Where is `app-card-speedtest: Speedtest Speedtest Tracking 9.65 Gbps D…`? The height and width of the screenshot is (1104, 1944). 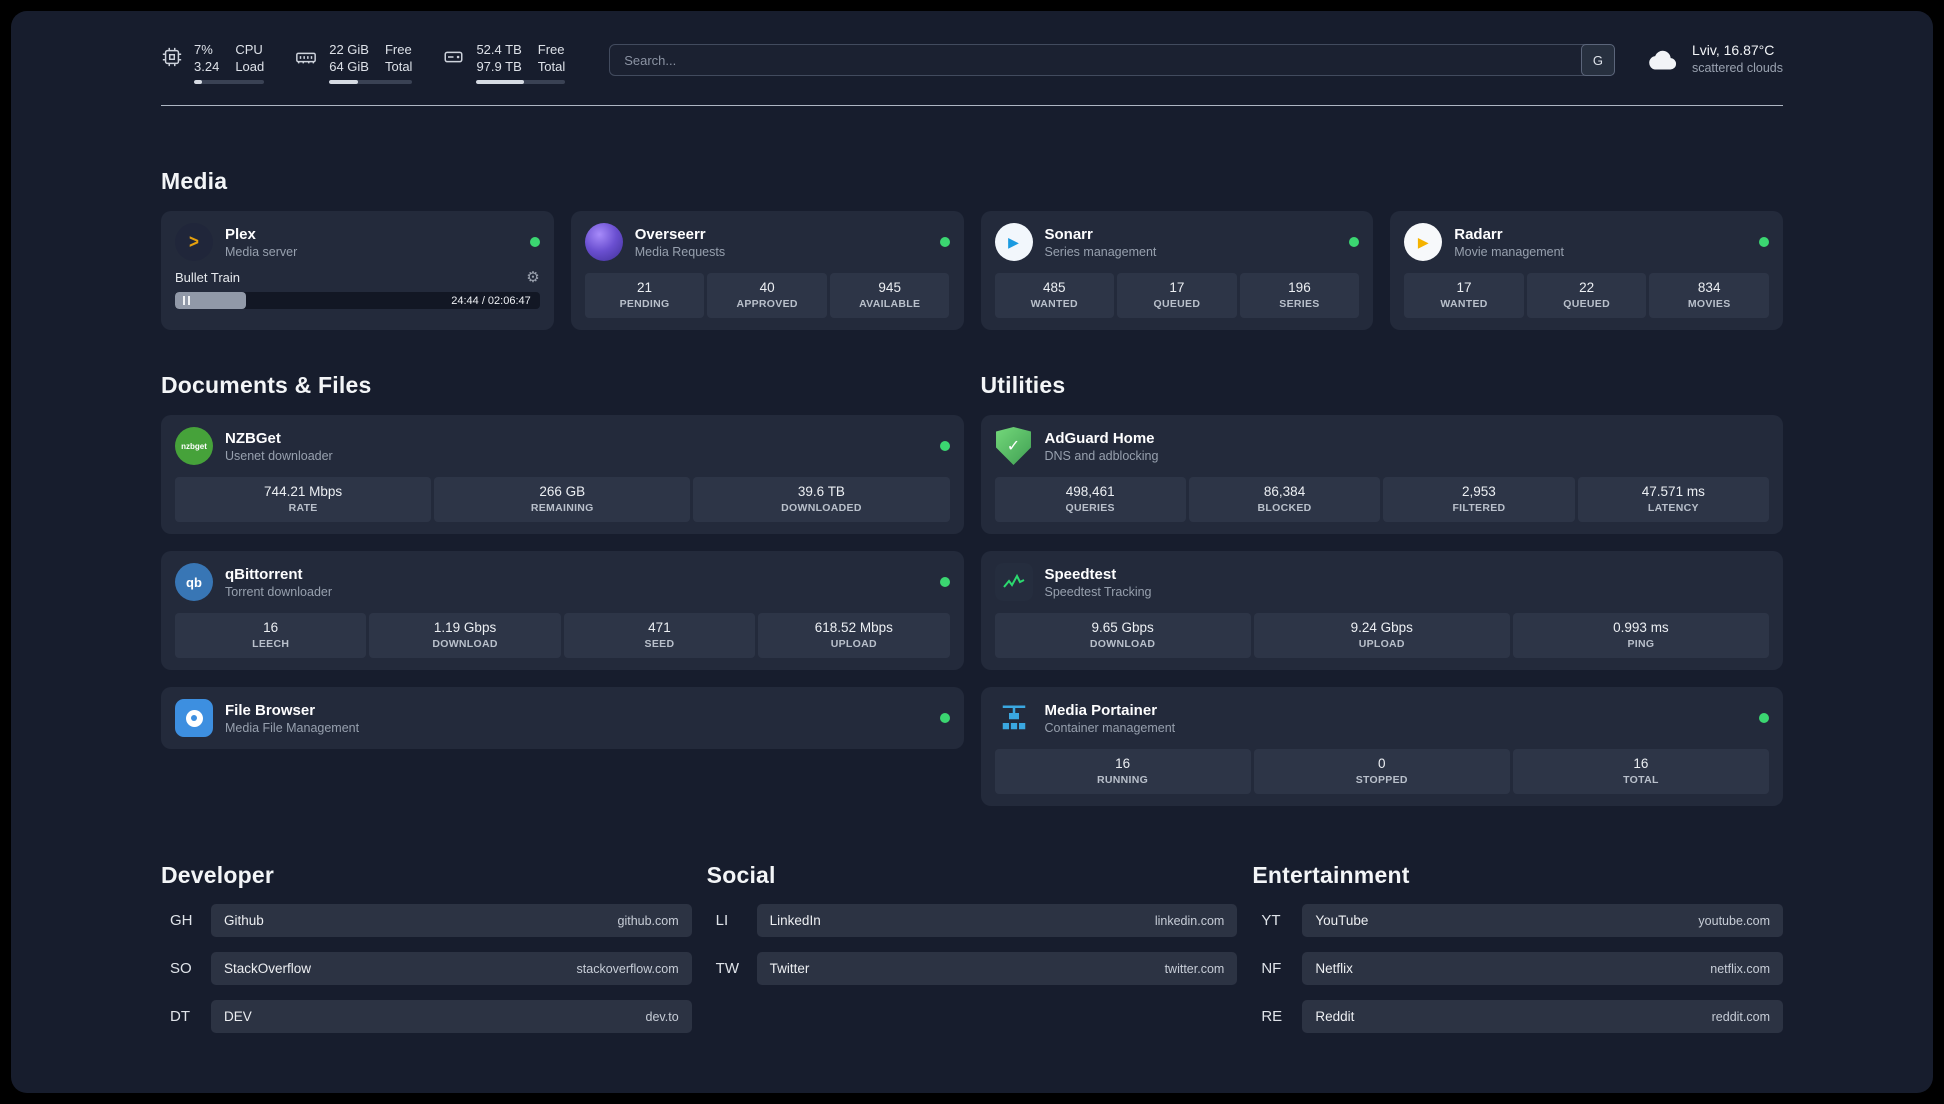 app-card-speedtest: Speedtest Speedtest Tracking 9.65 Gbps D… is located at coordinates (1381, 610).